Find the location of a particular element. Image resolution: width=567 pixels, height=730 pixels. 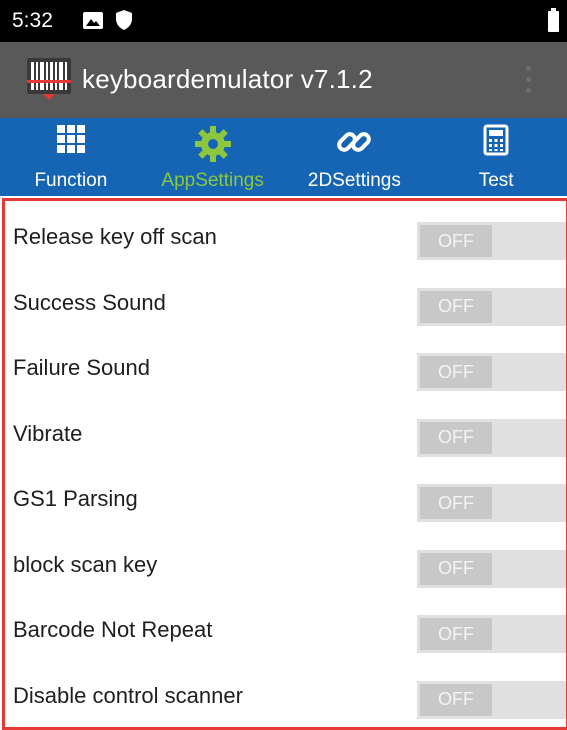

battery-icon is located at coordinates (553, 20).